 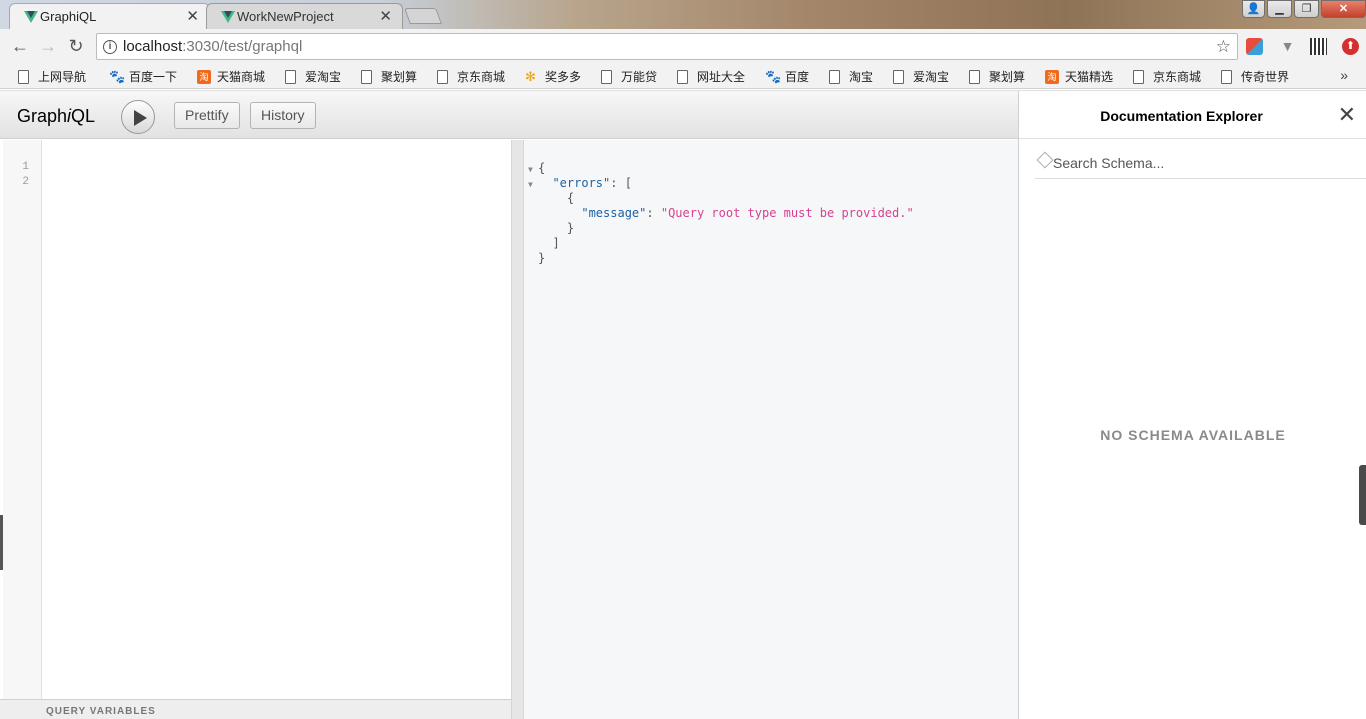 I want to click on bookmark-item: 淘天猫商城, so click(x=230, y=77).